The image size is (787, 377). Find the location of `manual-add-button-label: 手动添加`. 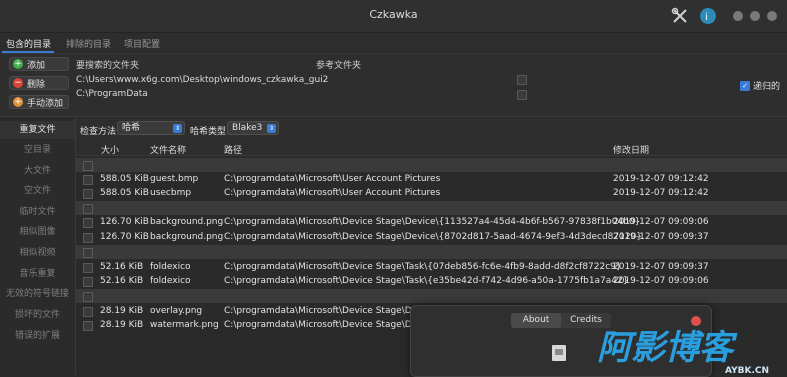

manual-add-button-label: 手动添加 is located at coordinates (45, 103).